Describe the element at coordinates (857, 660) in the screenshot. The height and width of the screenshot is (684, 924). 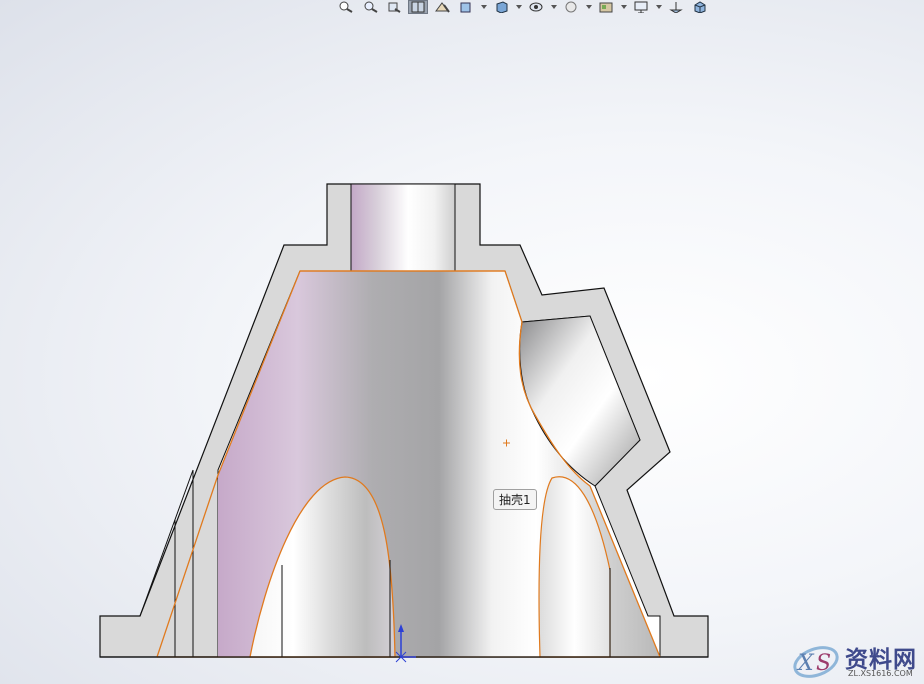
I see `watermark: X S 资料网 ZL.XS1616.COM` at that location.